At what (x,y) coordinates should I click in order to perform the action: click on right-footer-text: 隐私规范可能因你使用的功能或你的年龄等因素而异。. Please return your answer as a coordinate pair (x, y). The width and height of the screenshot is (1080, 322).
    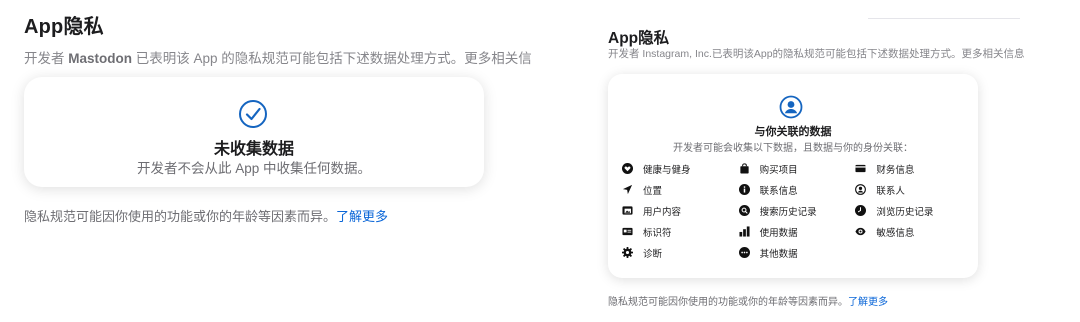
    Looking at the image, I should click on (728, 302).